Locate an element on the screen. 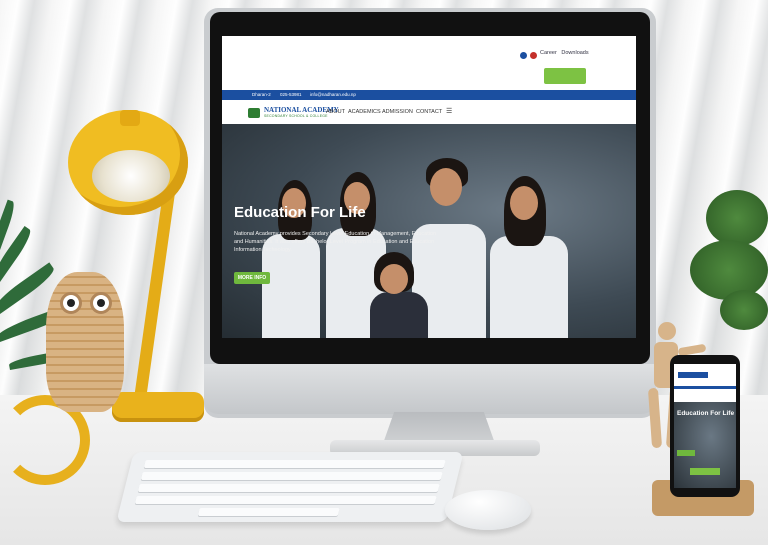 The image size is (768, 545). facebook-icon is located at coordinates (523, 55).